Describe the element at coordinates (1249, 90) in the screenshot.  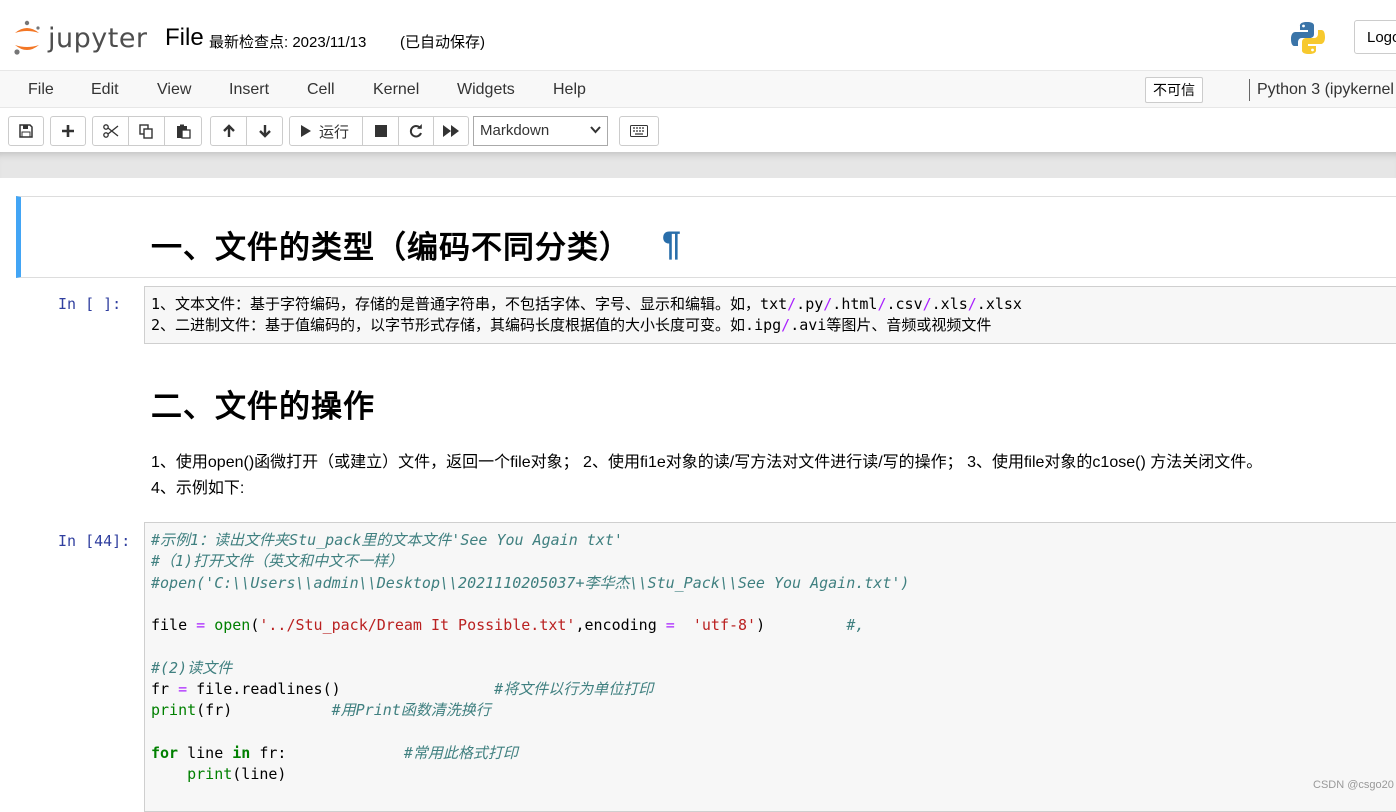
I see `kernel-divider` at that location.